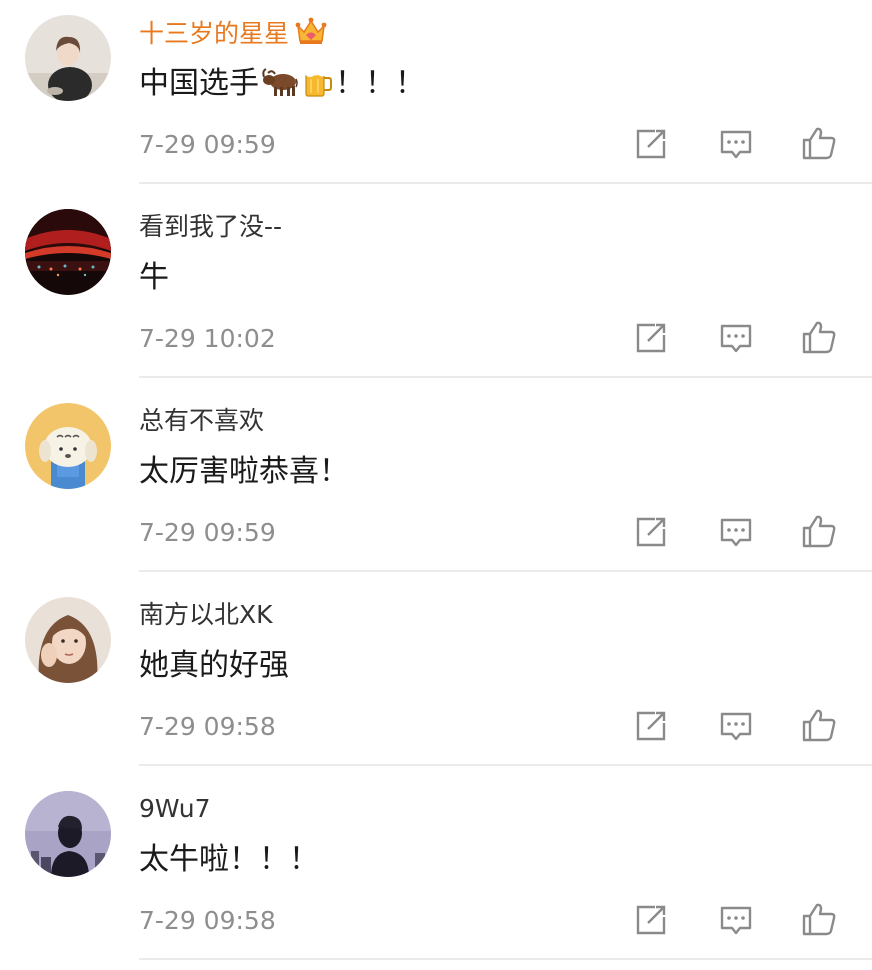 This screenshot has width=872, height=970. I want to click on comment-text: 牛, so click(154, 277).